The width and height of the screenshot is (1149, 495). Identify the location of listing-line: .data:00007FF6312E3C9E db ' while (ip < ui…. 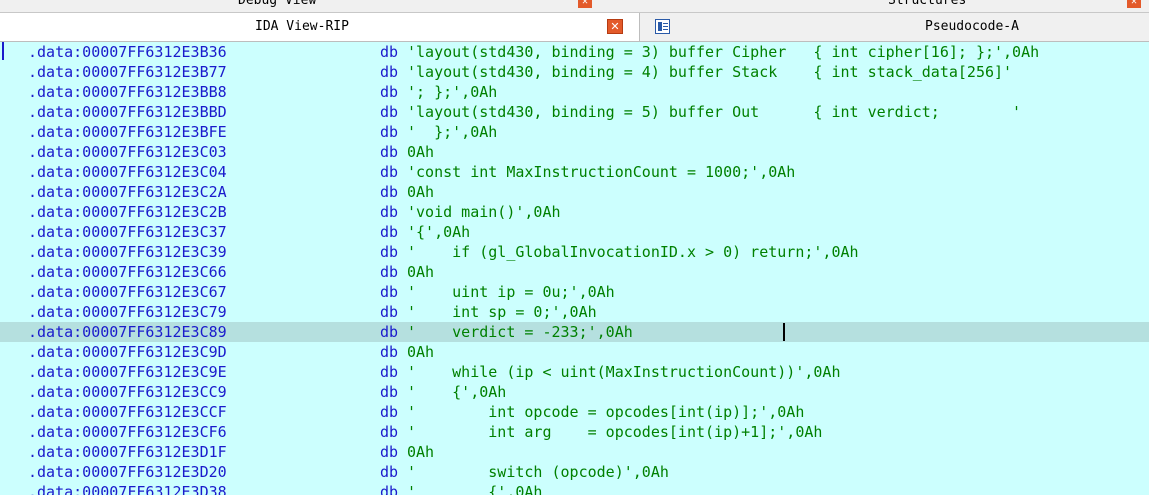
(574, 372).